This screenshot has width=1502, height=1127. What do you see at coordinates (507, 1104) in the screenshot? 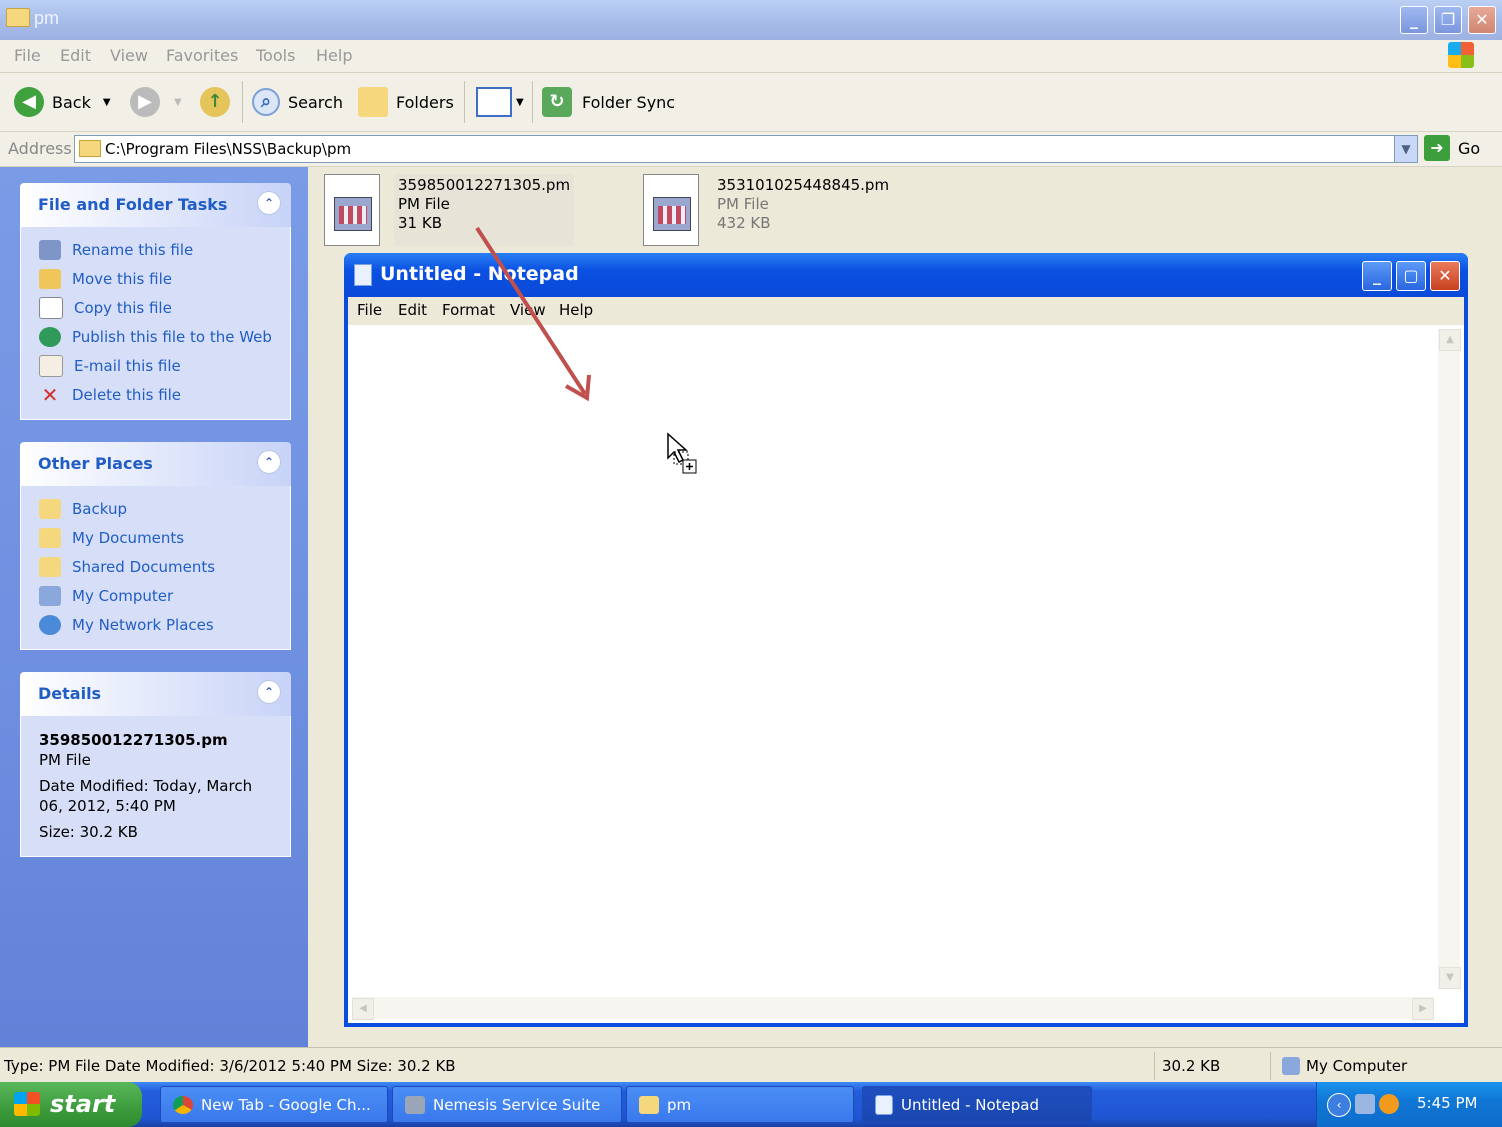
I see `taskbar-button-nemesis: Nemesis Service Suite` at bounding box center [507, 1104].